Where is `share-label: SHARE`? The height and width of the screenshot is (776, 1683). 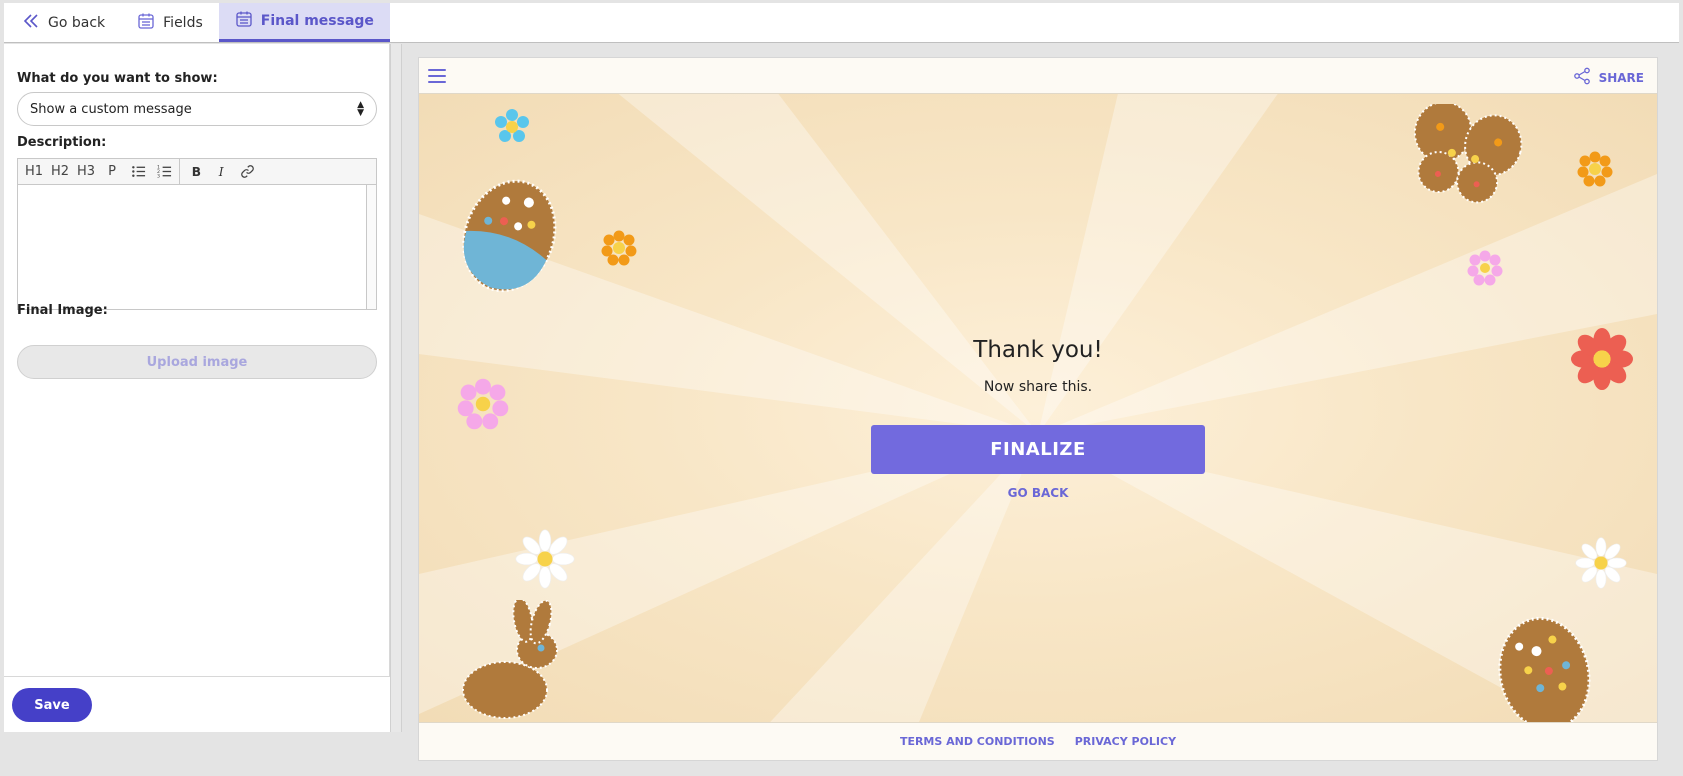 share-label: SHARE is located at coordinates (1621, 77).